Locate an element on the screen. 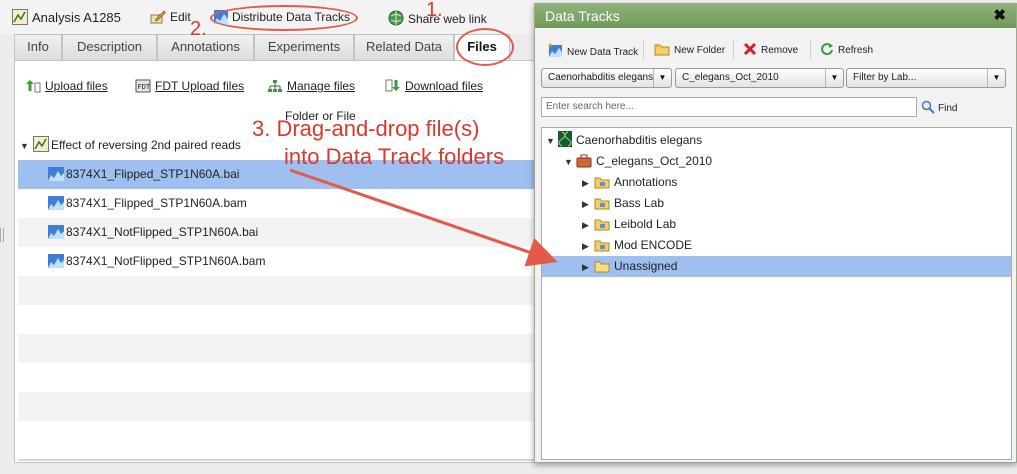  tree-node-genome-build: ▼ C_elegans_Oct_2010 is located at coordinates (784, 161).